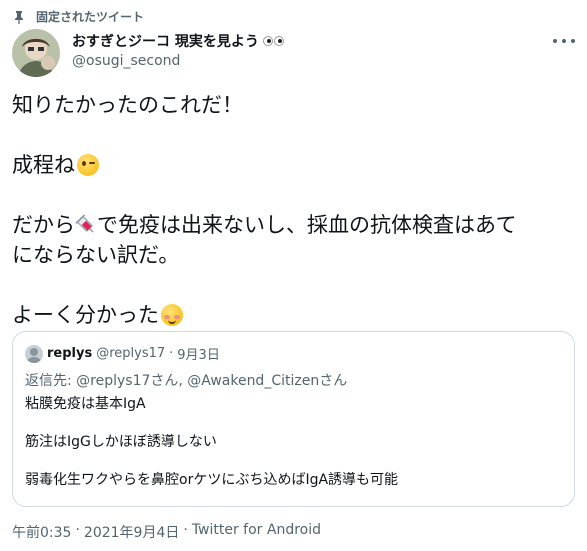 The width and height of the screenshot is (587, 551). Describe the element at coordinates (43, 165) in the screenshot. I see `tweet-line-text: 成程ね` at that location.